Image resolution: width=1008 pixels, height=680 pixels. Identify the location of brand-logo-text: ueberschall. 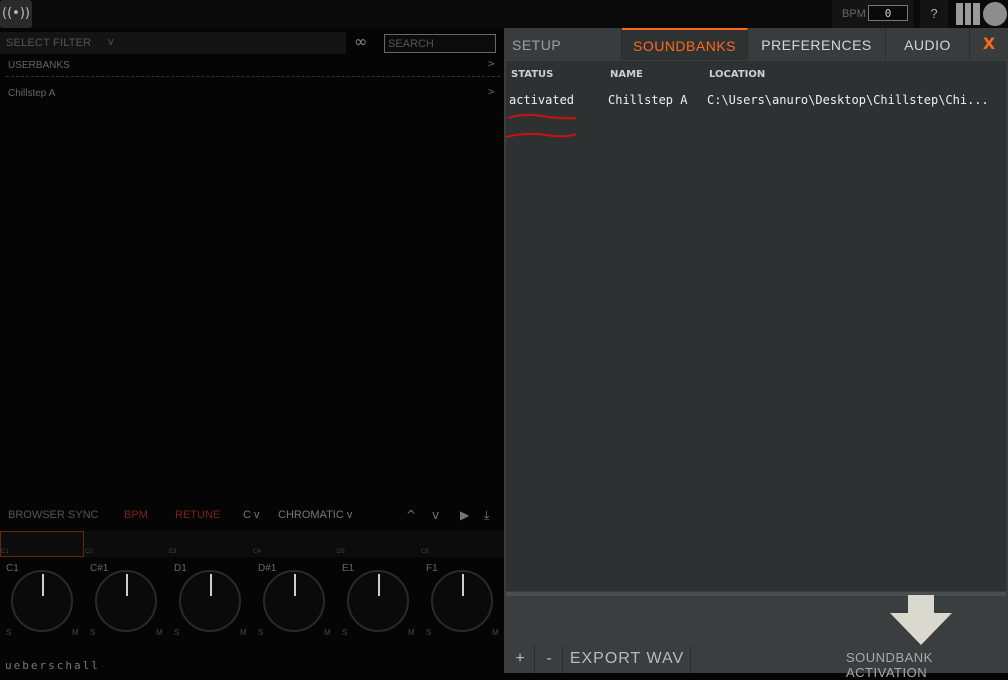
(52, 665).